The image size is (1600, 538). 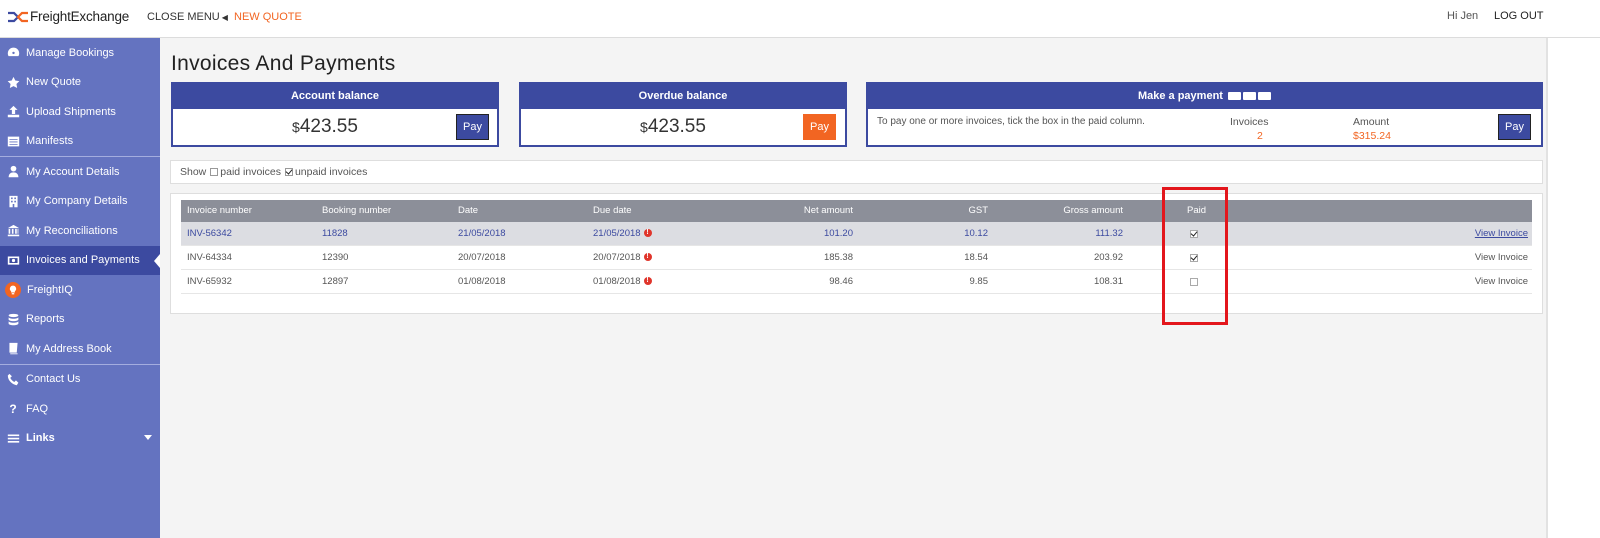 What do you see at coordinates (209, 257) in the screenshot?
I see `invoice-number: INV-64334` at bounding box center [209, 257].